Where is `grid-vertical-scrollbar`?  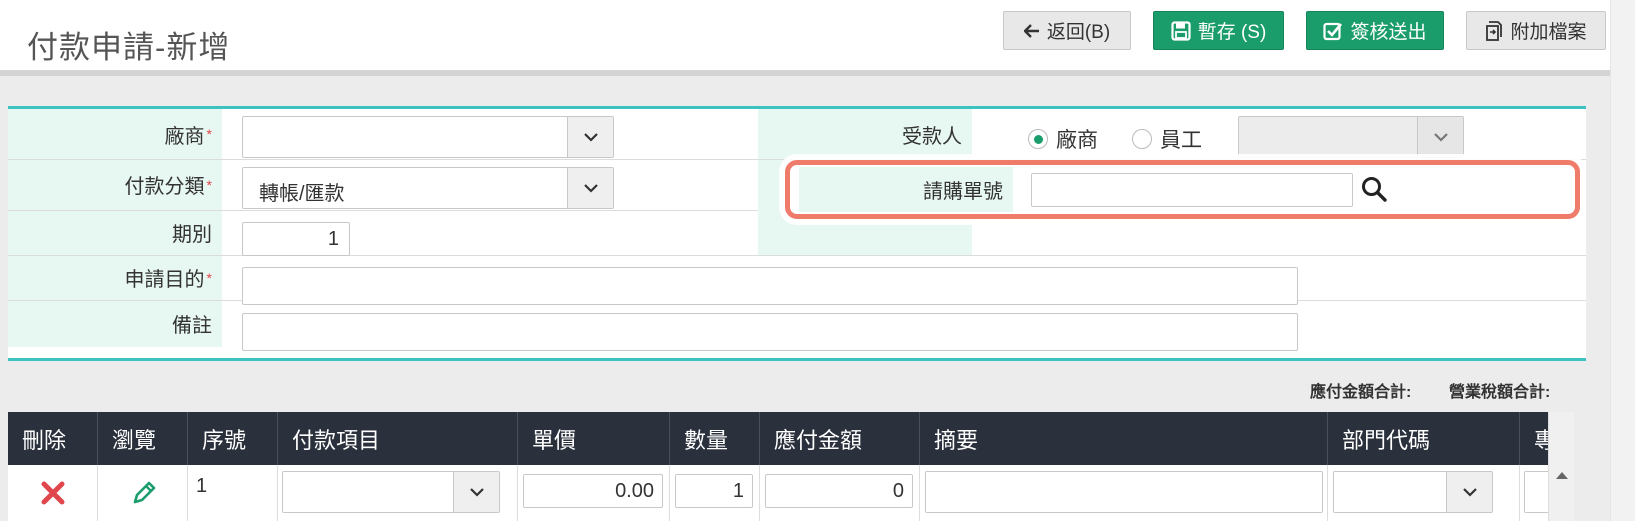 grid-vertical-scrollbar is located at coordinates (1561, 466).